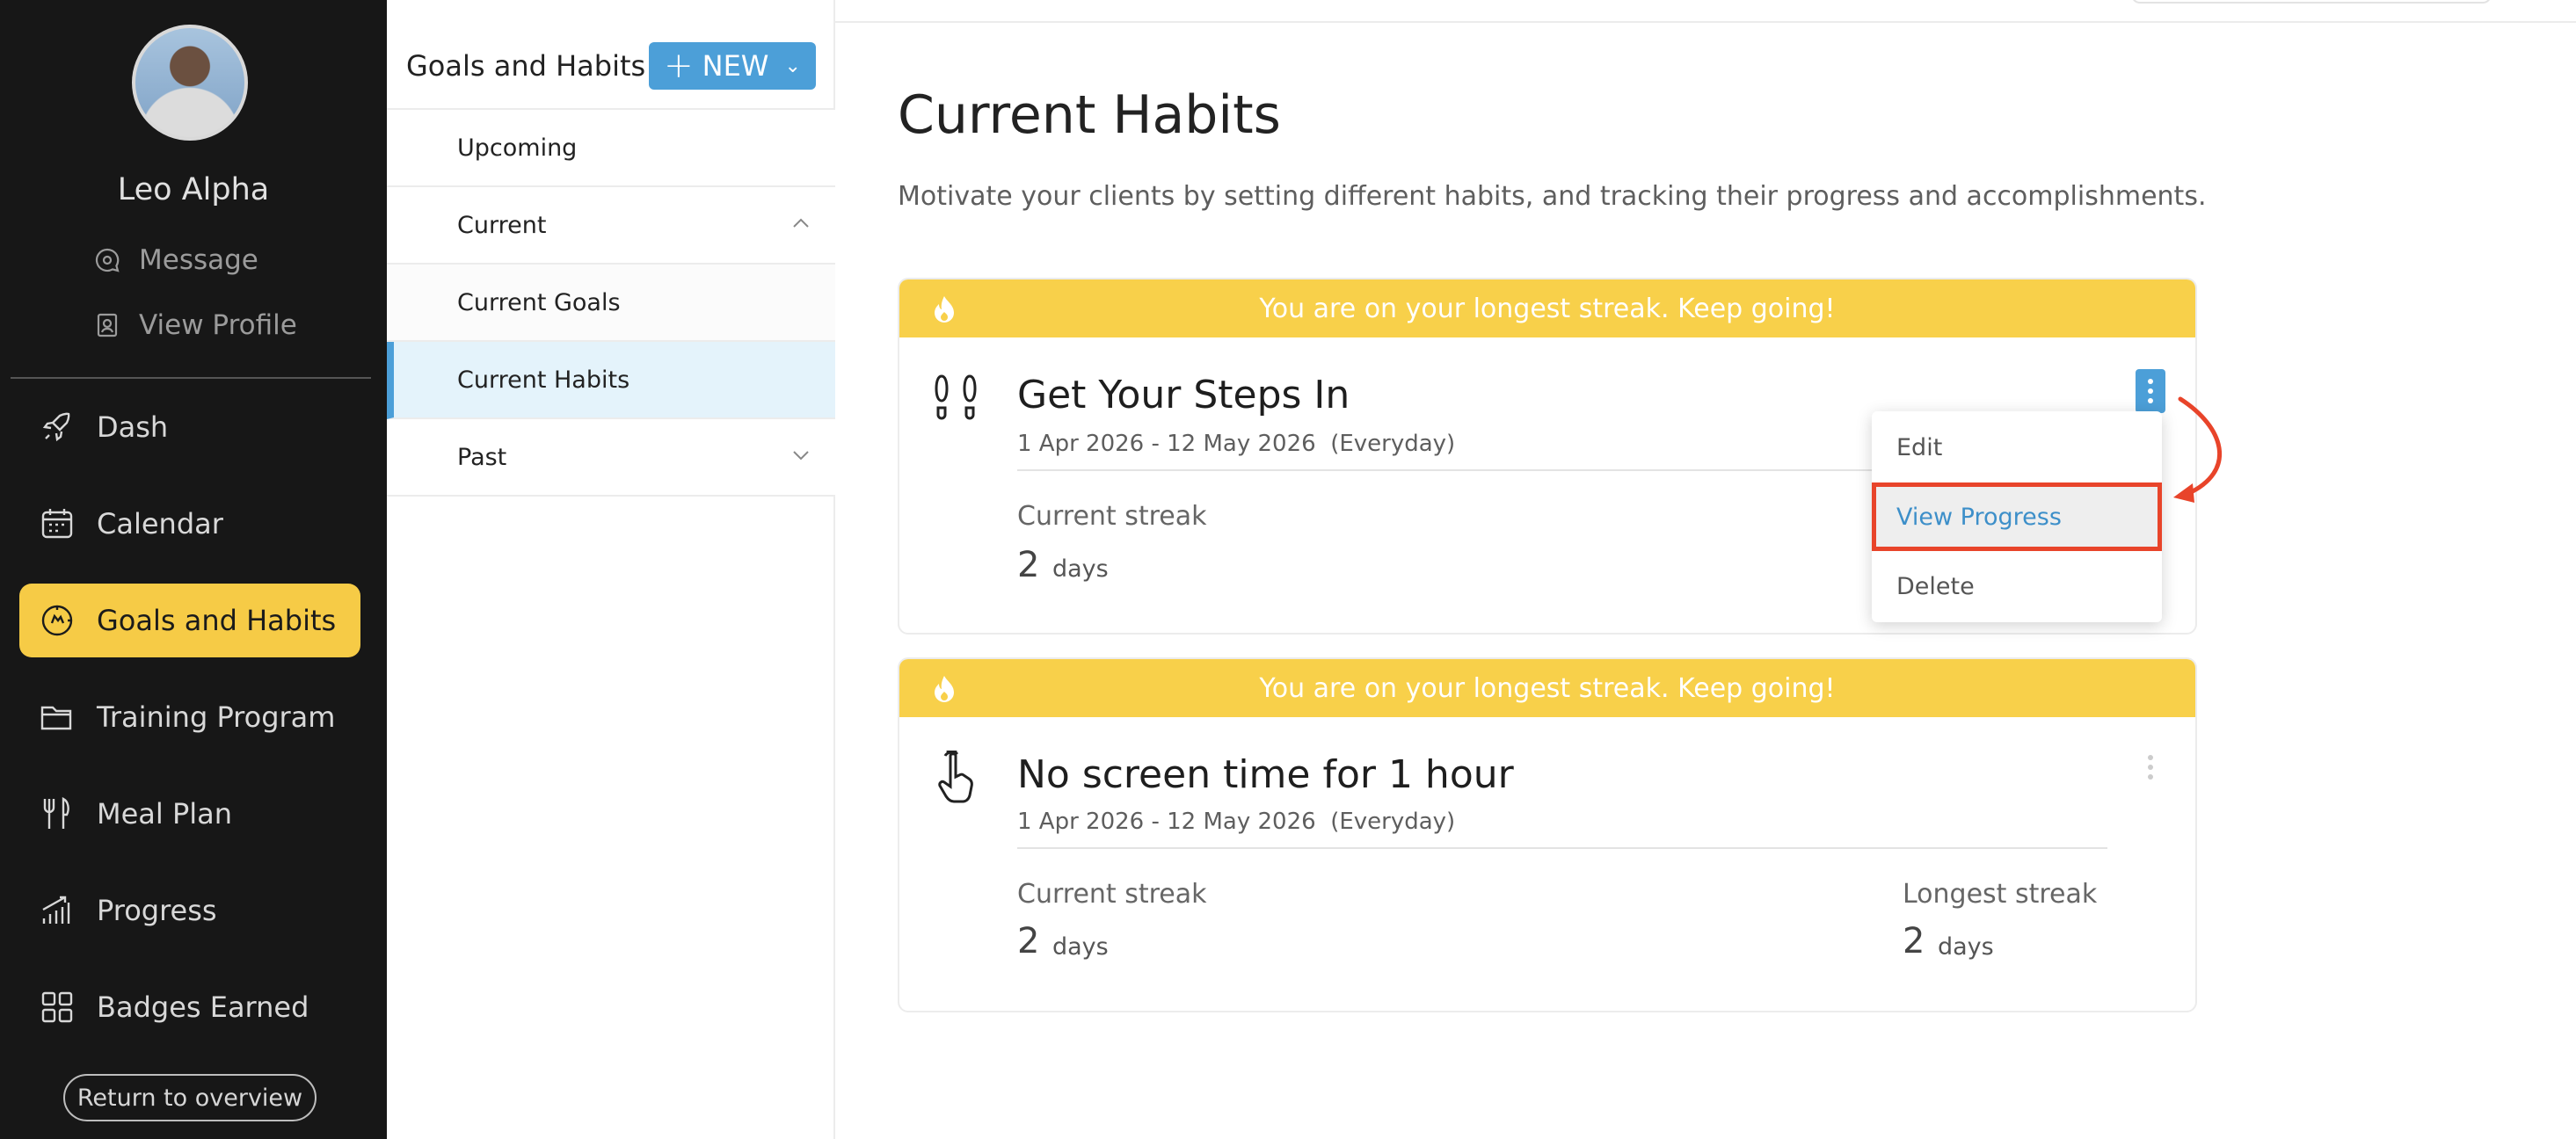 Image resolution: width=2576 pixels, height=1139 pixels. I want to click on page-title: Current Habits, so click(1089, 115).